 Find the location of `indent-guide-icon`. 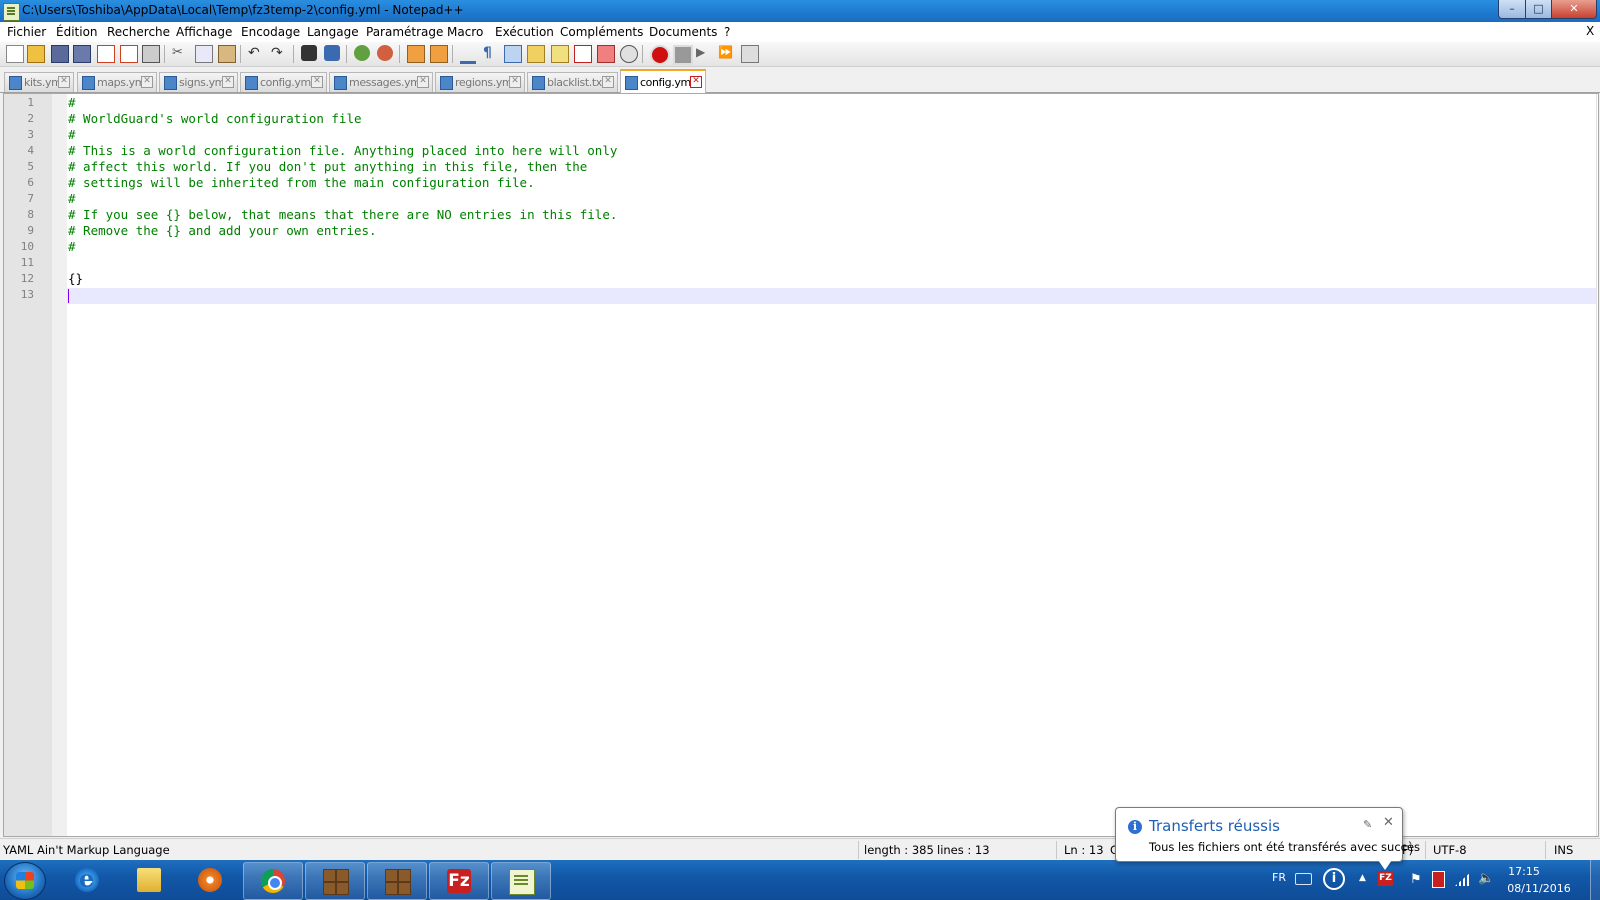

indent-guide-icon is located at coordinates (513, 54).